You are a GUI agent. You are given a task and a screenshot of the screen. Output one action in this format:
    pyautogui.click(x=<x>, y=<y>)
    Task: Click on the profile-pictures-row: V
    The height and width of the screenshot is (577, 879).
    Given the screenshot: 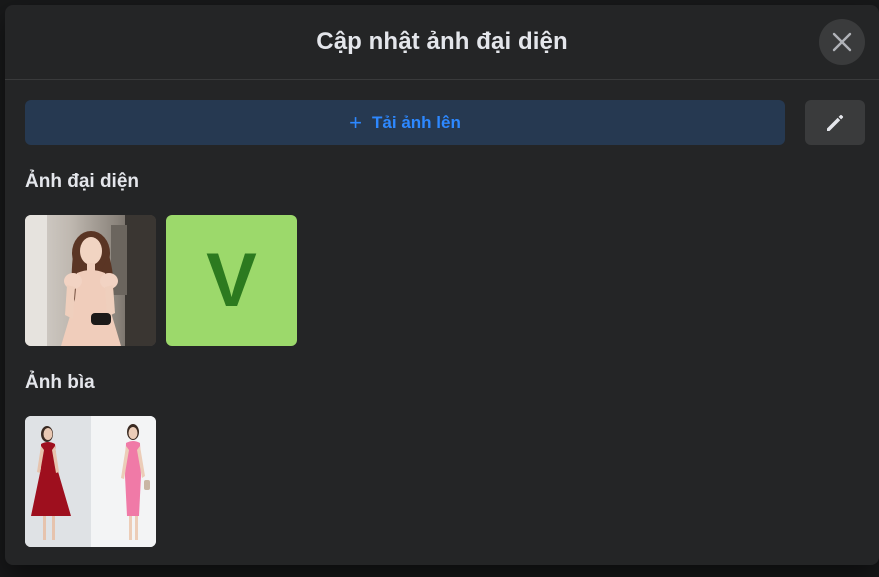 What is the action you would take?
    pyautogui.click(x=161, y=280)
    